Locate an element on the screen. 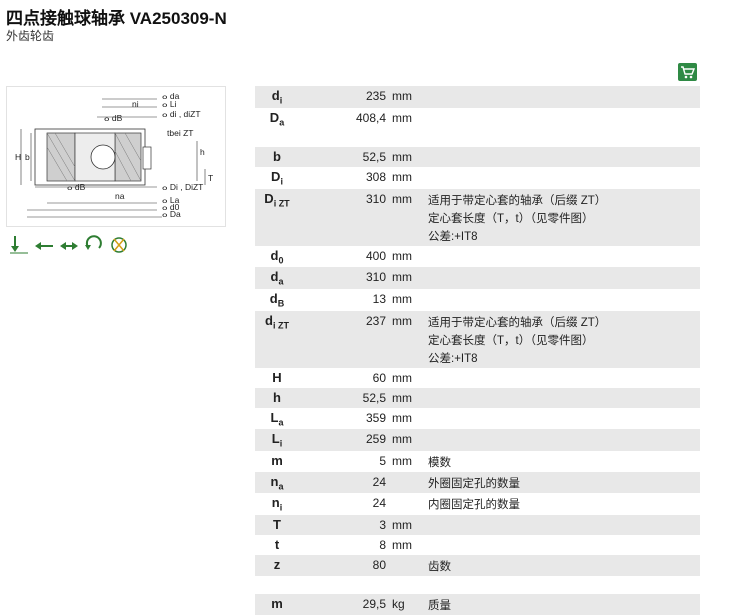 The image size is (729, 615). spec-row: z 80 齿数 is located at coordinates (477, 565).